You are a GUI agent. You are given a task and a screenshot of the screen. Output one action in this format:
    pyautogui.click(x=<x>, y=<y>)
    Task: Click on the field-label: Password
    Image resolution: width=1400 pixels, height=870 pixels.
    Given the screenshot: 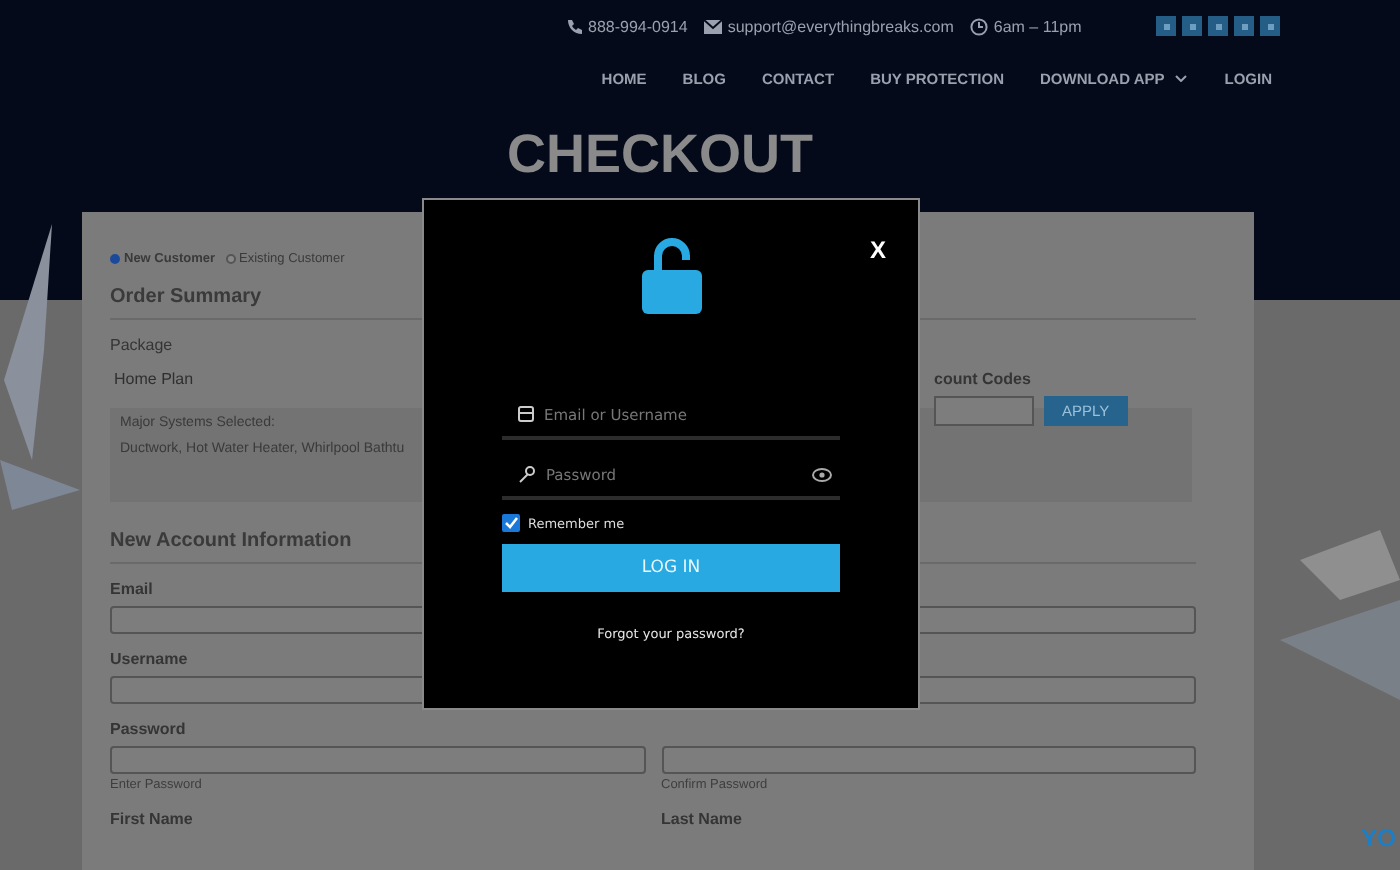 What is the action you would take?
    pyautogui.click(x=149, y=729)
    